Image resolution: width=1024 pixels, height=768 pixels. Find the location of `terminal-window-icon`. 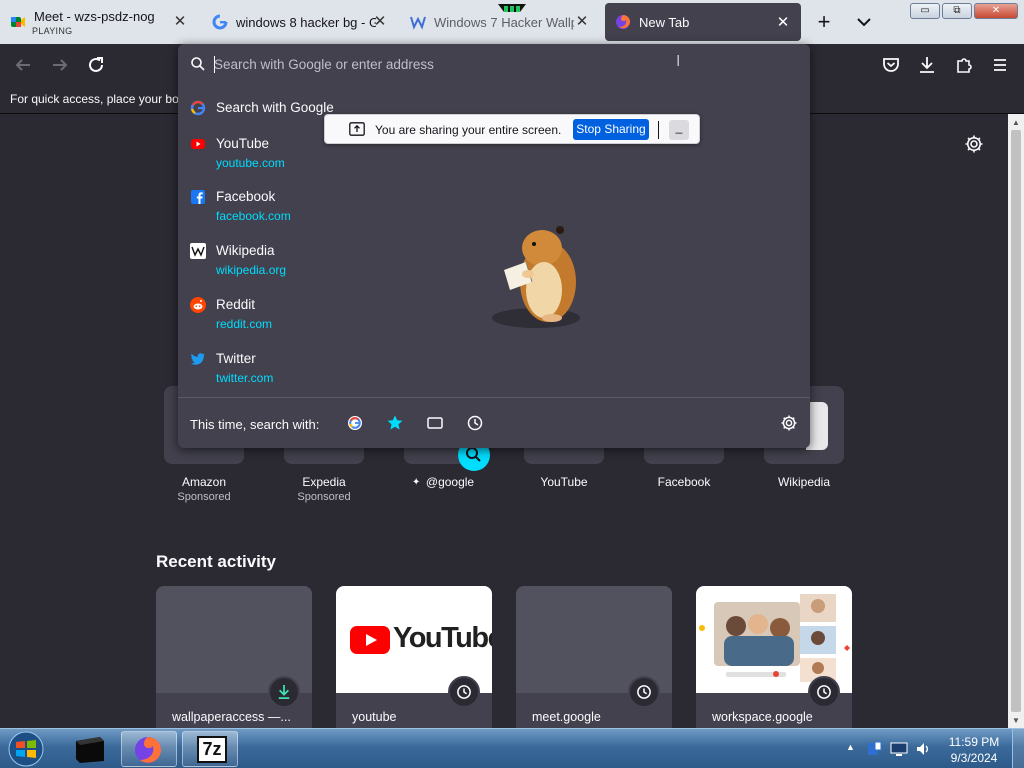

terminal-window-icon is located at coordinates (90, 749).